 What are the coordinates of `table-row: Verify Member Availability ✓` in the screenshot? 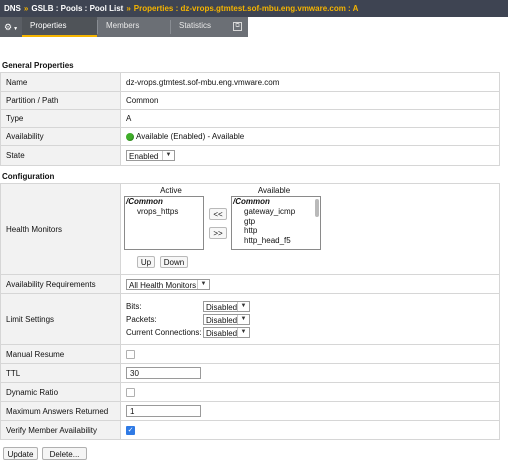 It's located at (250, 430).